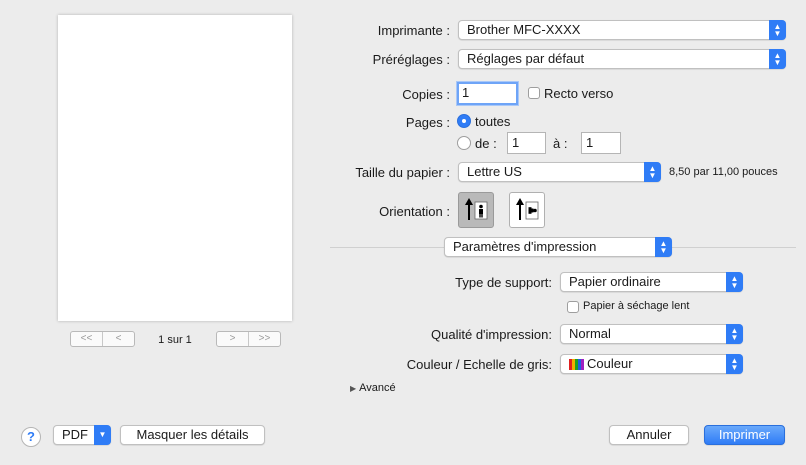  I want to click on pages-range-radio, so click(464, 143).